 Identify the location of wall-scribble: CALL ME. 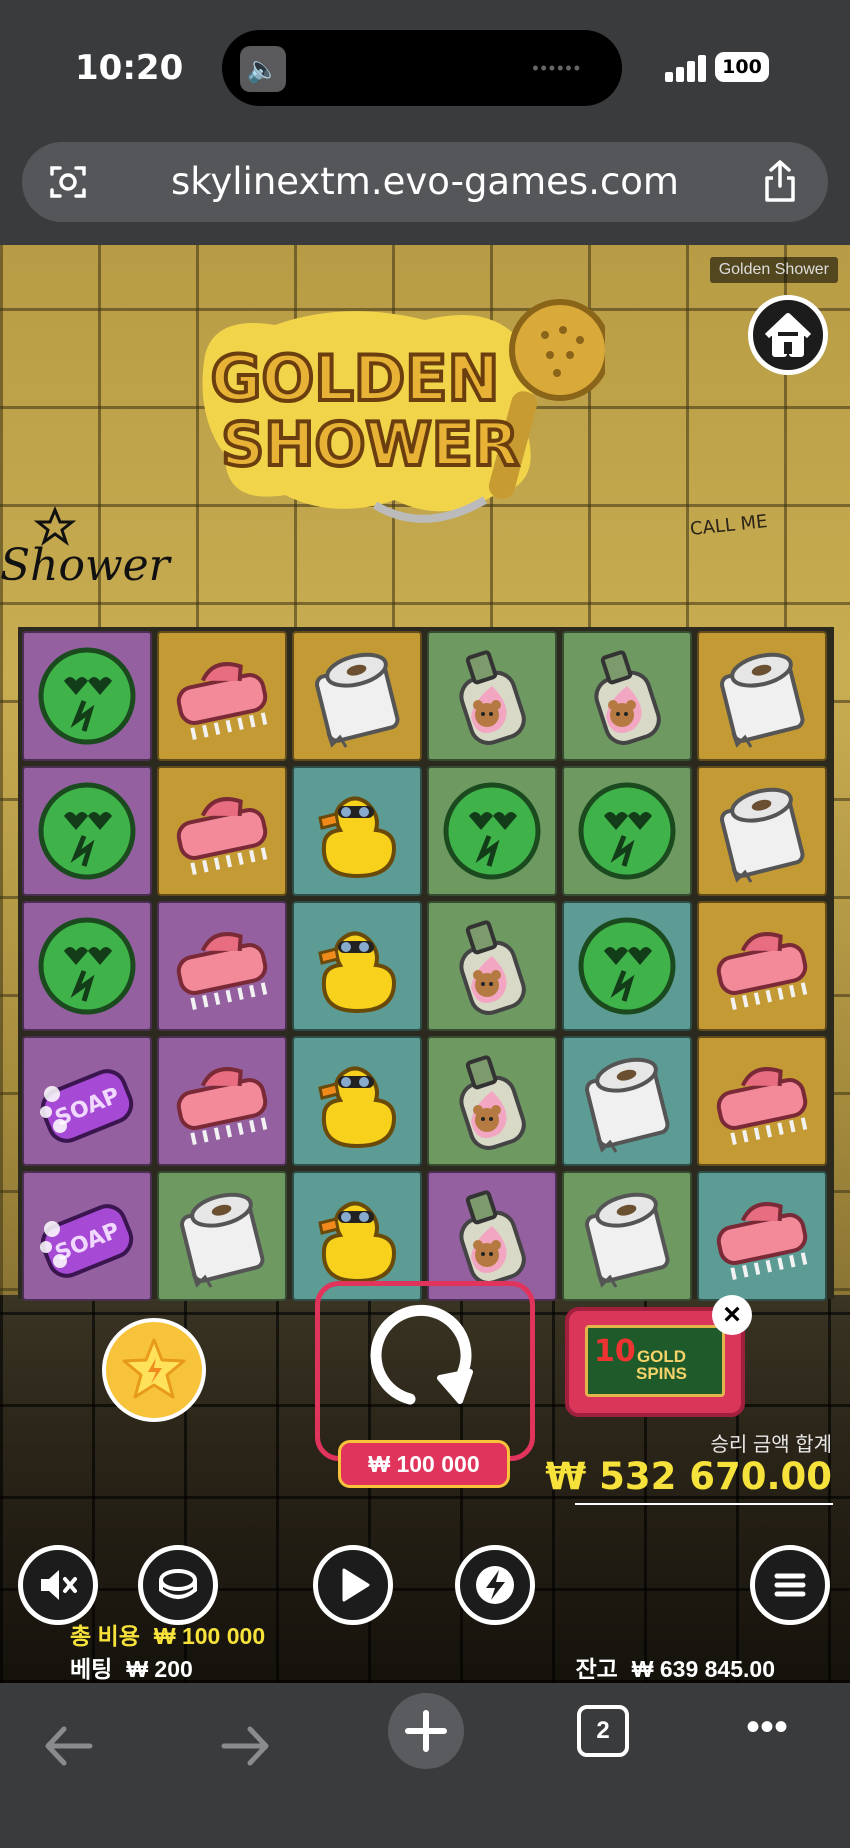
(729, 525).